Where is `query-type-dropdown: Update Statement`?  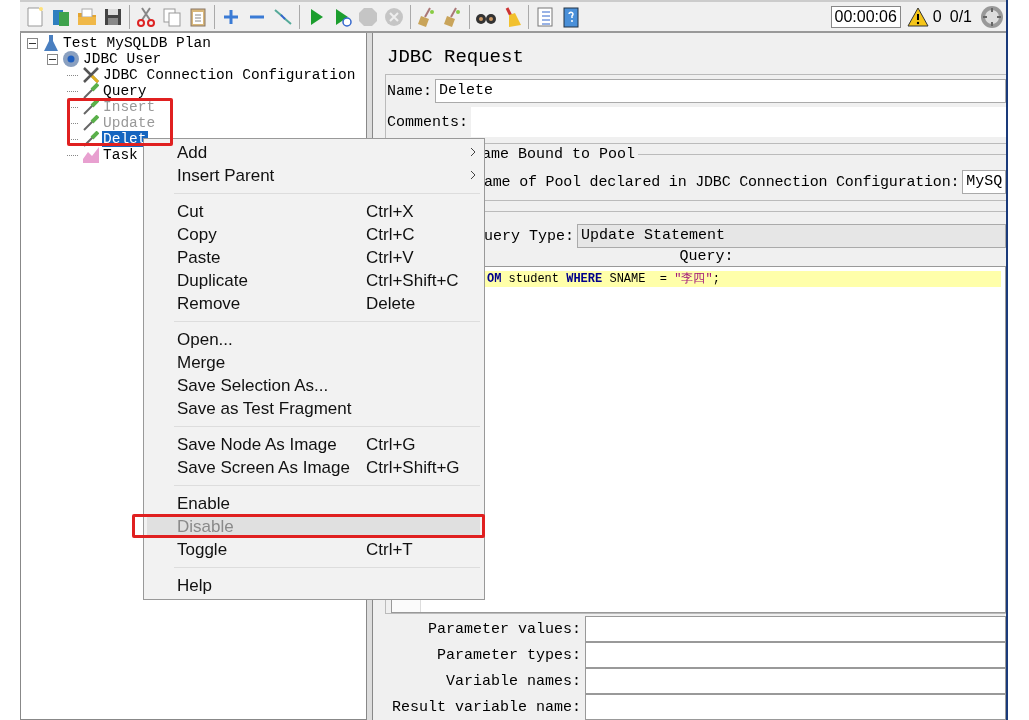 query-type-dropdown: Update Statement is located at coordinates (791, 236).